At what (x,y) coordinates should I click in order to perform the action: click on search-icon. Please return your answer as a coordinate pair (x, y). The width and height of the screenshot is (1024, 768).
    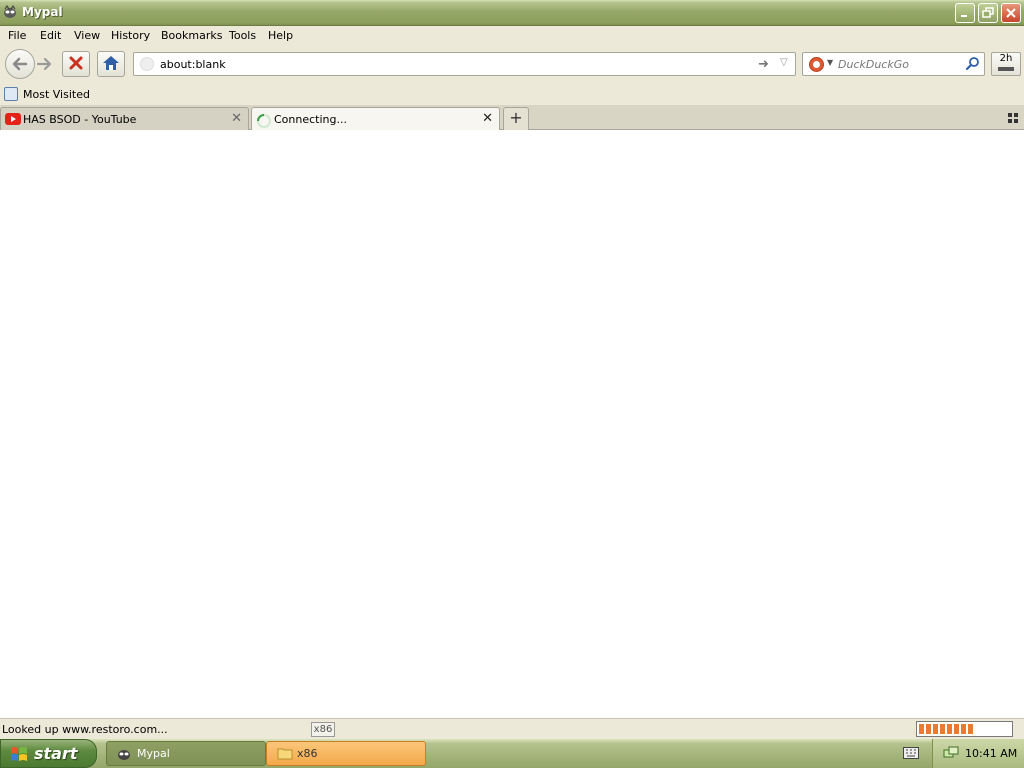
    Looking at the image, I should click on (973, 64).